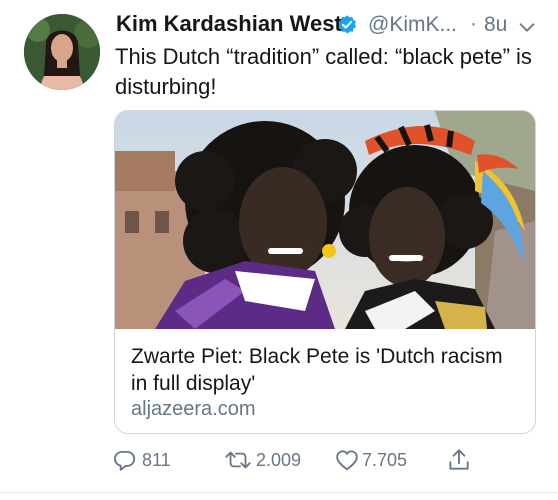 The image size is (558, 500). Describe the element at coordinates (156, 460) in the screenshot. I see `reply-count: 811` at that location.